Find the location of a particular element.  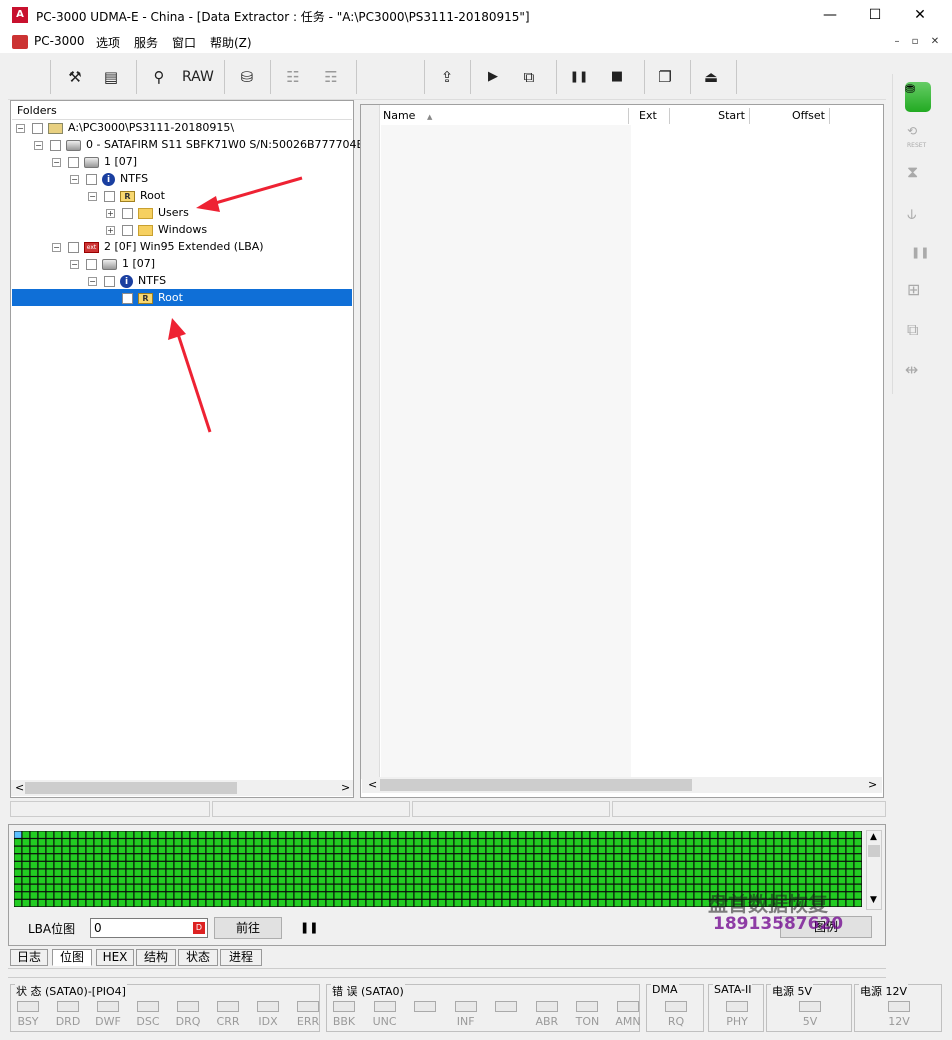

annotation-arrows is located at coordinates (235, 304).